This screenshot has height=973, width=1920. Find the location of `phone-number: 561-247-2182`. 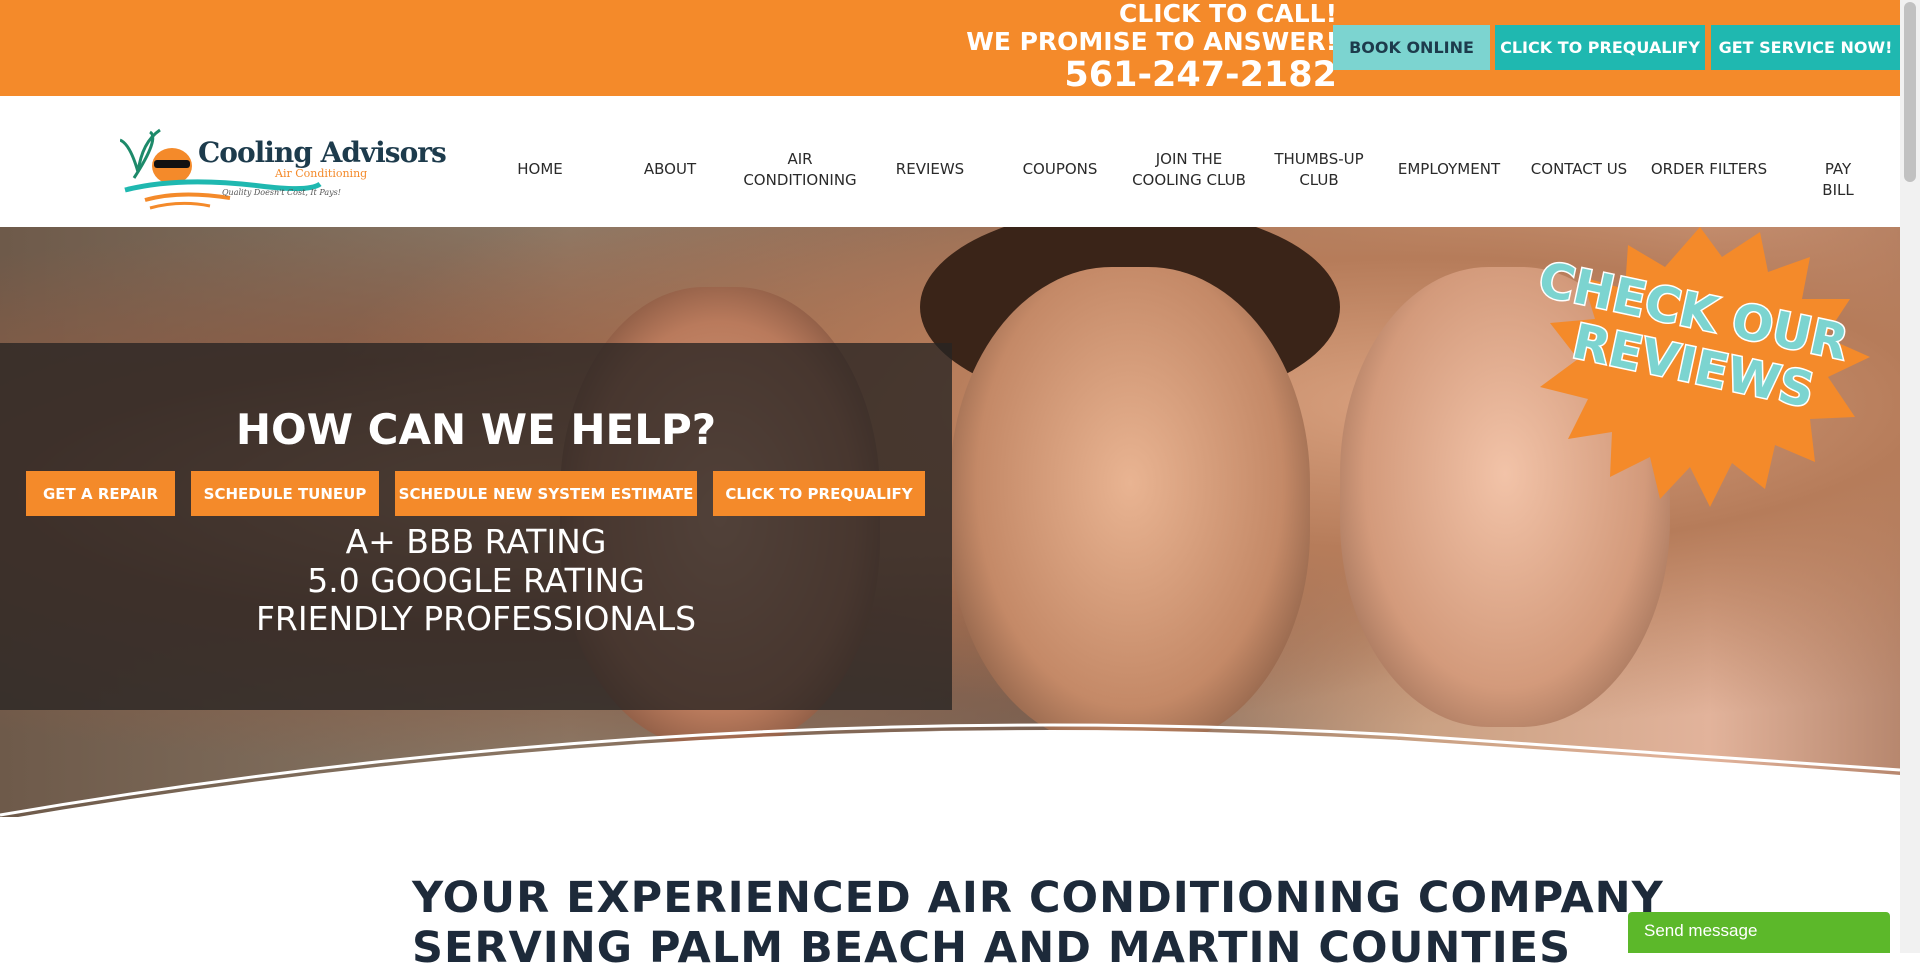

phone-number: 561-247-2182 is located at coordinates (1151, 75).